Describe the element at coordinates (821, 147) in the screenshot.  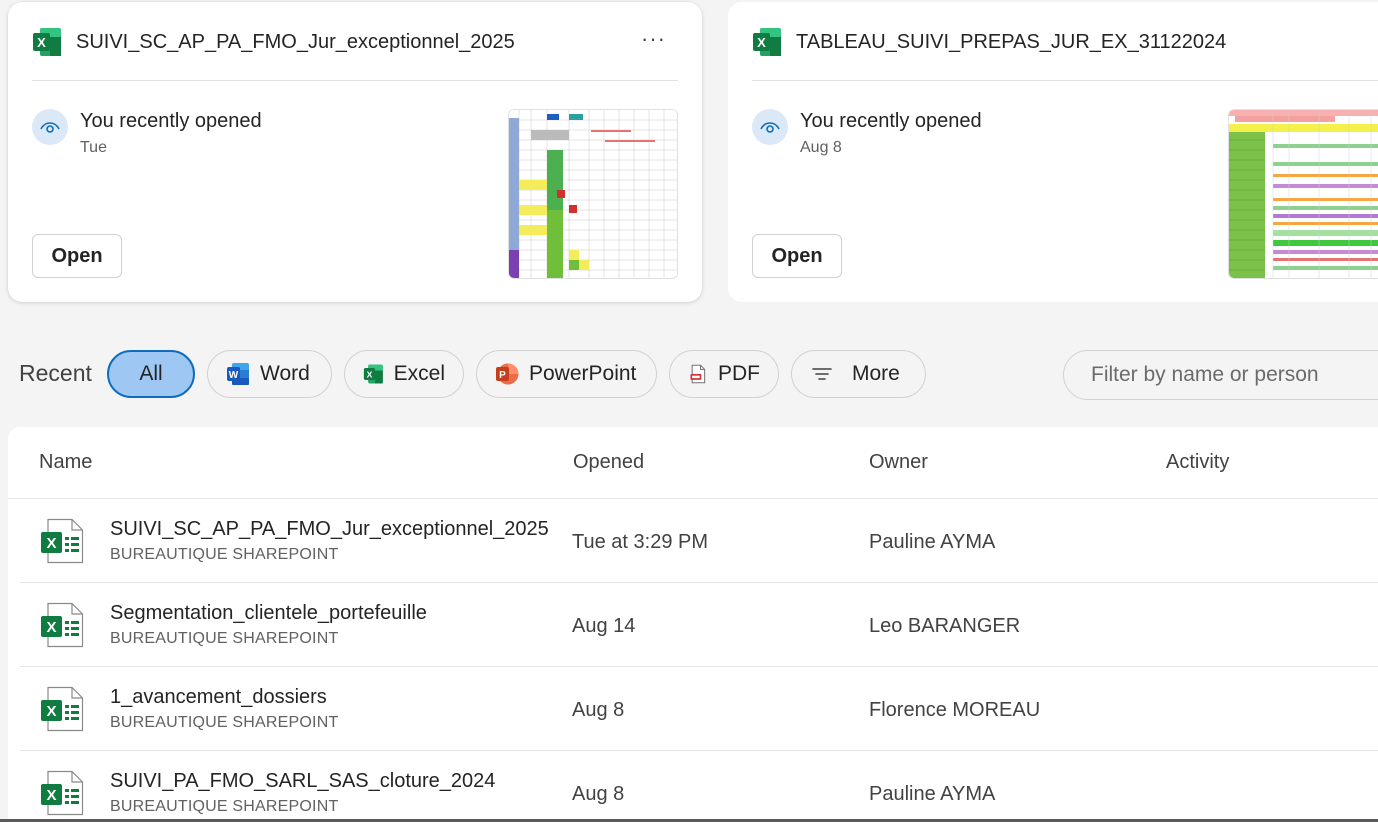
I see `activity-date: Aug 8` at that location.